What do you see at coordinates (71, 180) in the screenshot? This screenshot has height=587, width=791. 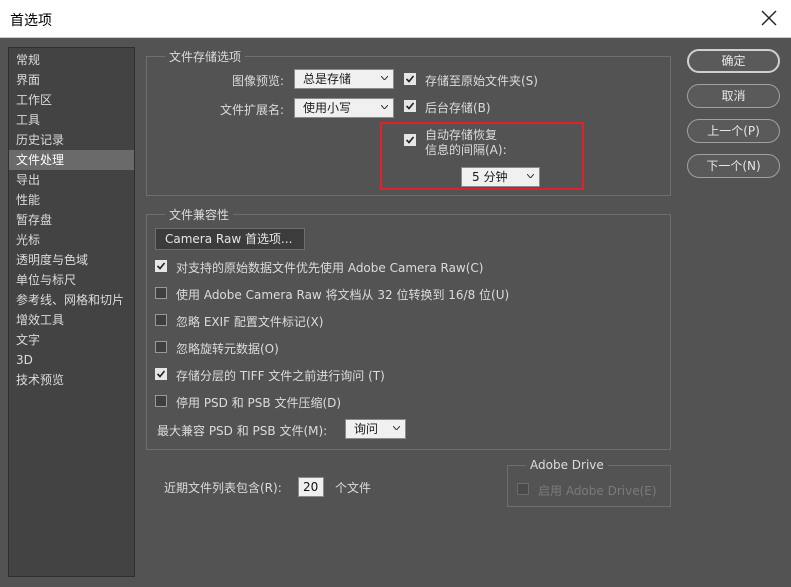 I see `sidebar-item: 导出` at bounding box center [71, 180].